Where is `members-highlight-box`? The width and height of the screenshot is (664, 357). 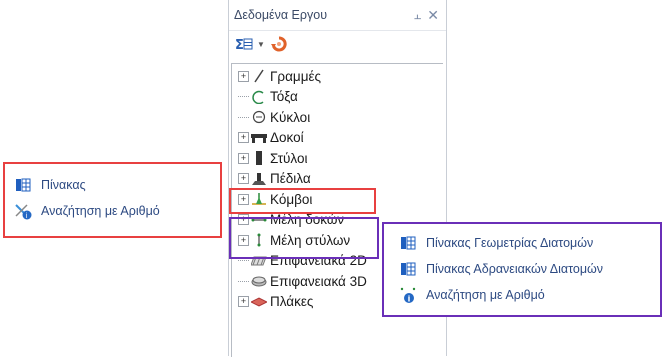
members-highlight-box is located at coordinates (304, 238).